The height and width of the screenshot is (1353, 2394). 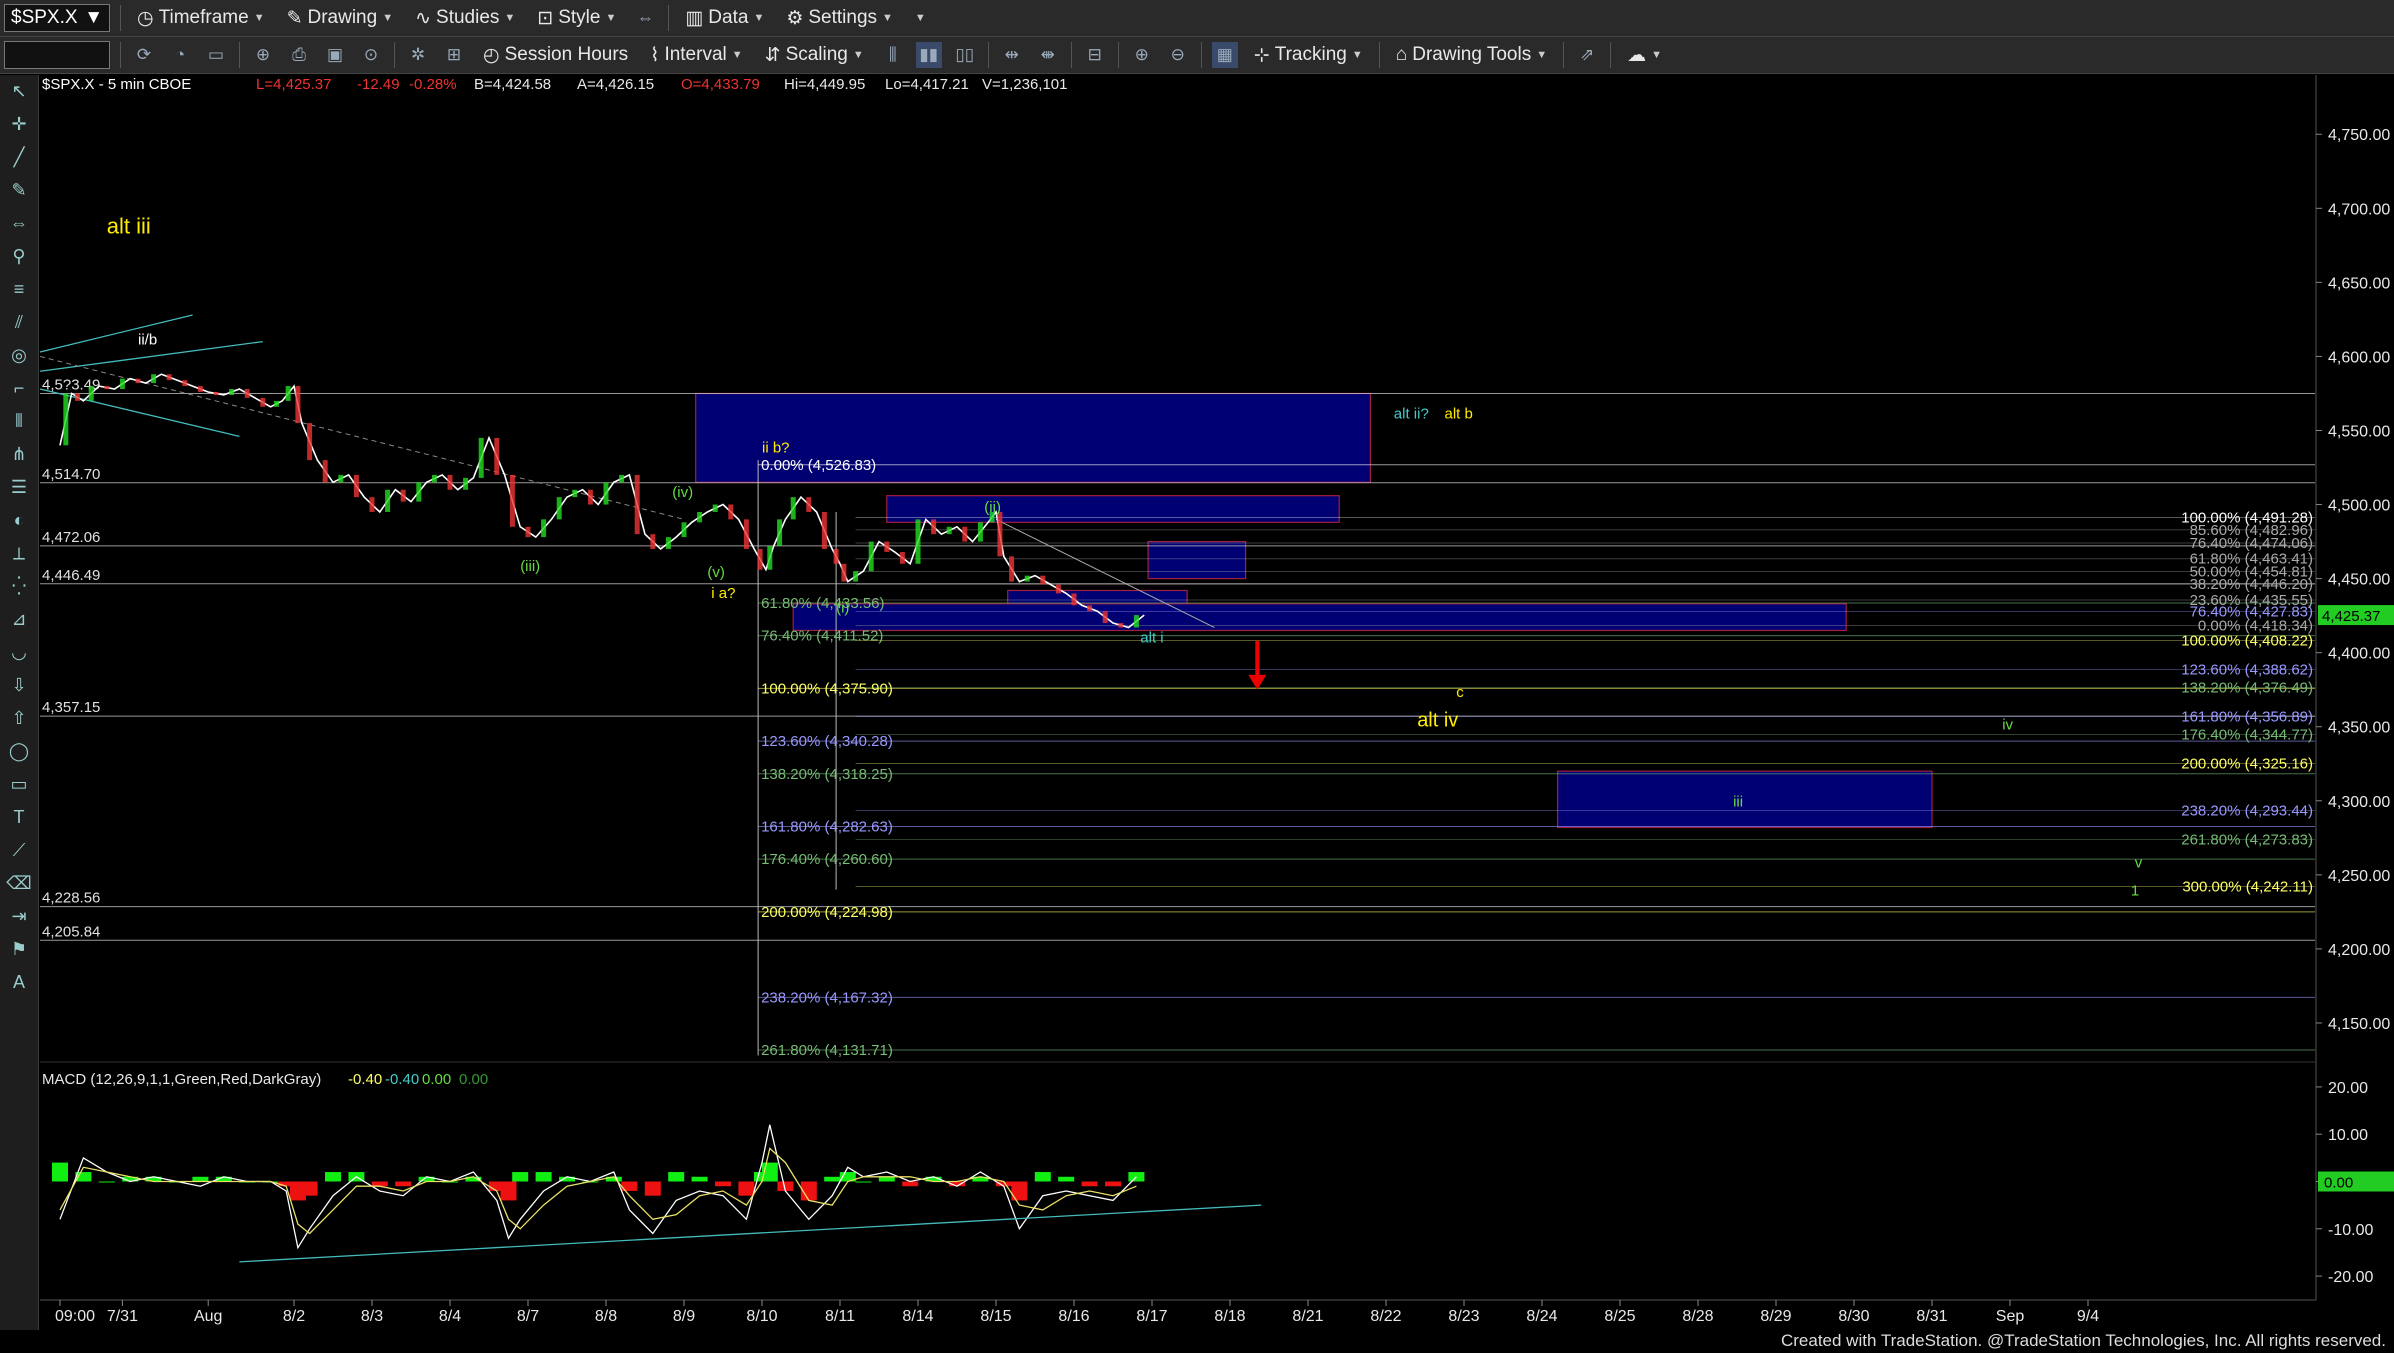 I want to click on macd-title: MACD (12,26,9,1,1,Green,Red,DarkGray), so click(x=181, y=1079).